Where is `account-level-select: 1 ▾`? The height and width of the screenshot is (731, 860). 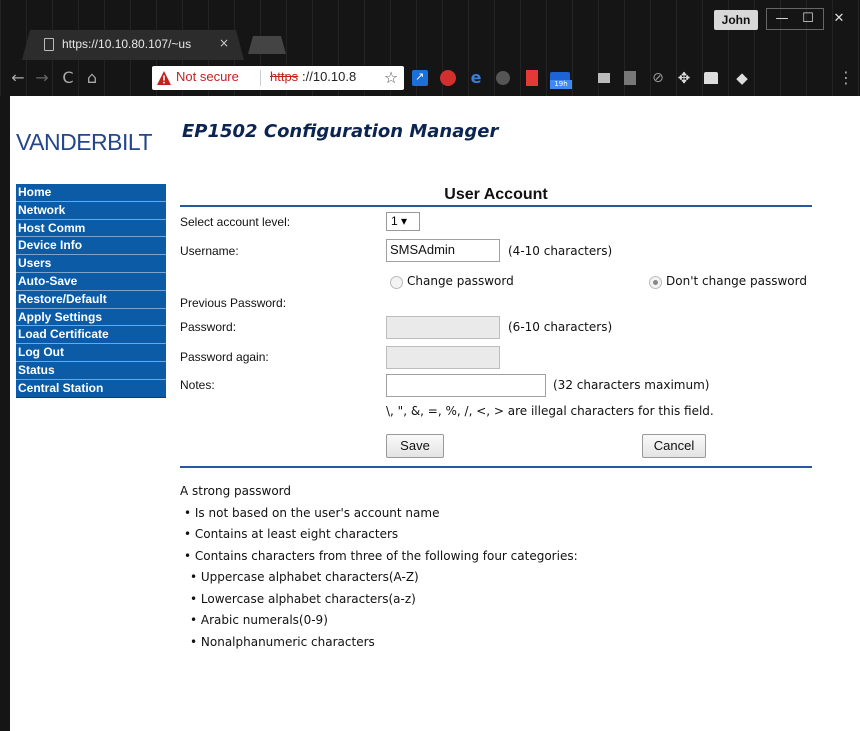 account-level-select: 1 ▾ is located at coordinates (403, 221).